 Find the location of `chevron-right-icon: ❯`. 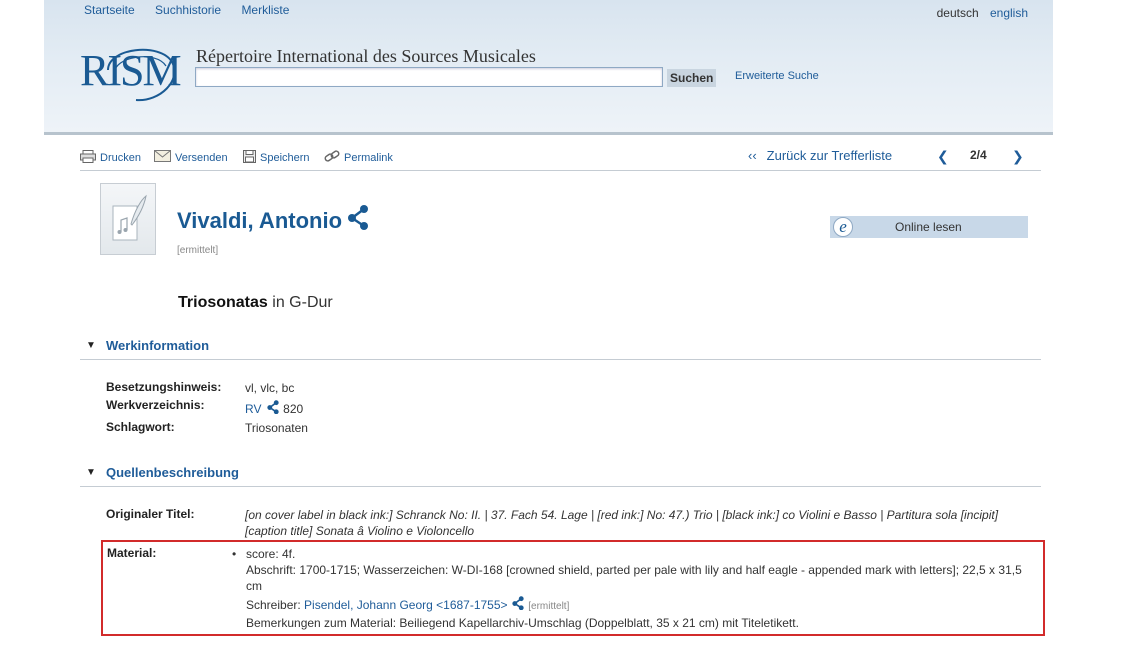

chevron-right-icon: ❯ is located at coordinates (1018, 156).